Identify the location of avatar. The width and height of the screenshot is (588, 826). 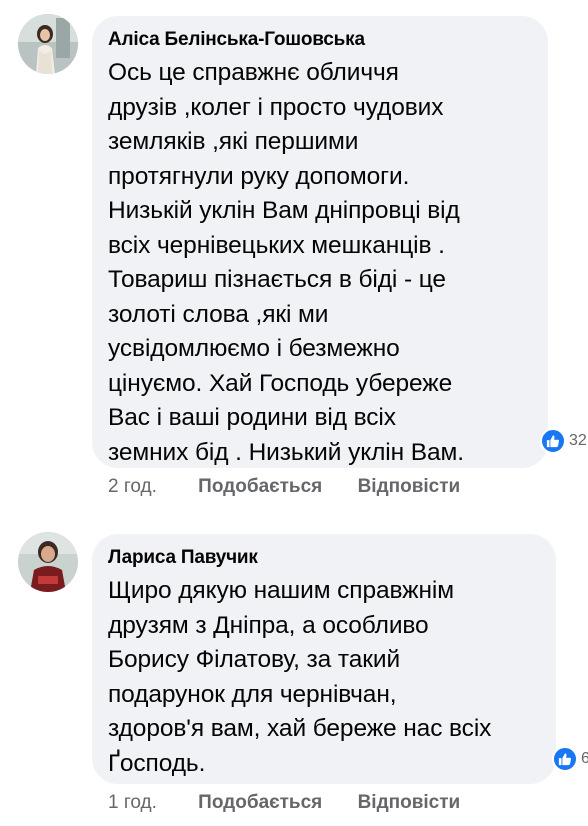
(48, 562).